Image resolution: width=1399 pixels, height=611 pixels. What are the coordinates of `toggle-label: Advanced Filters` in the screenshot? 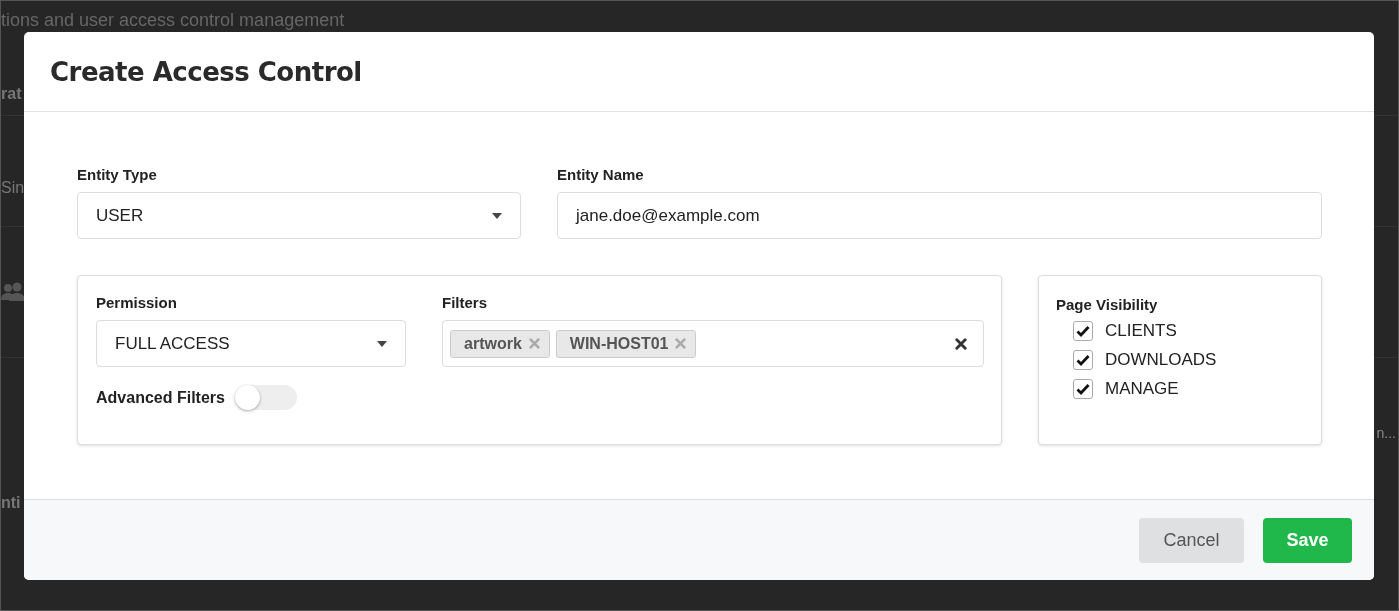 It's located at (160, 397).